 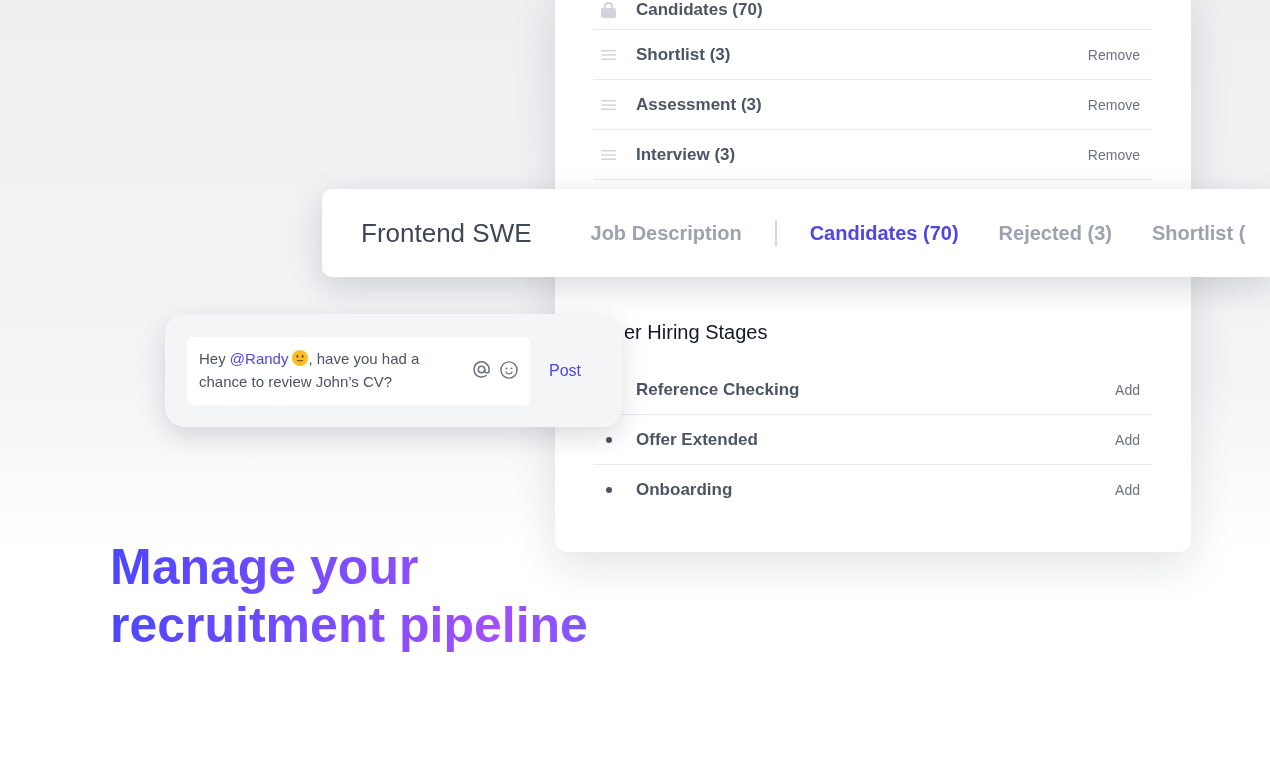 What do you see at coordinates (446, 233) in the screenshot?
I see `job-title: Frontend SWE` at bounding box center [446, 233].